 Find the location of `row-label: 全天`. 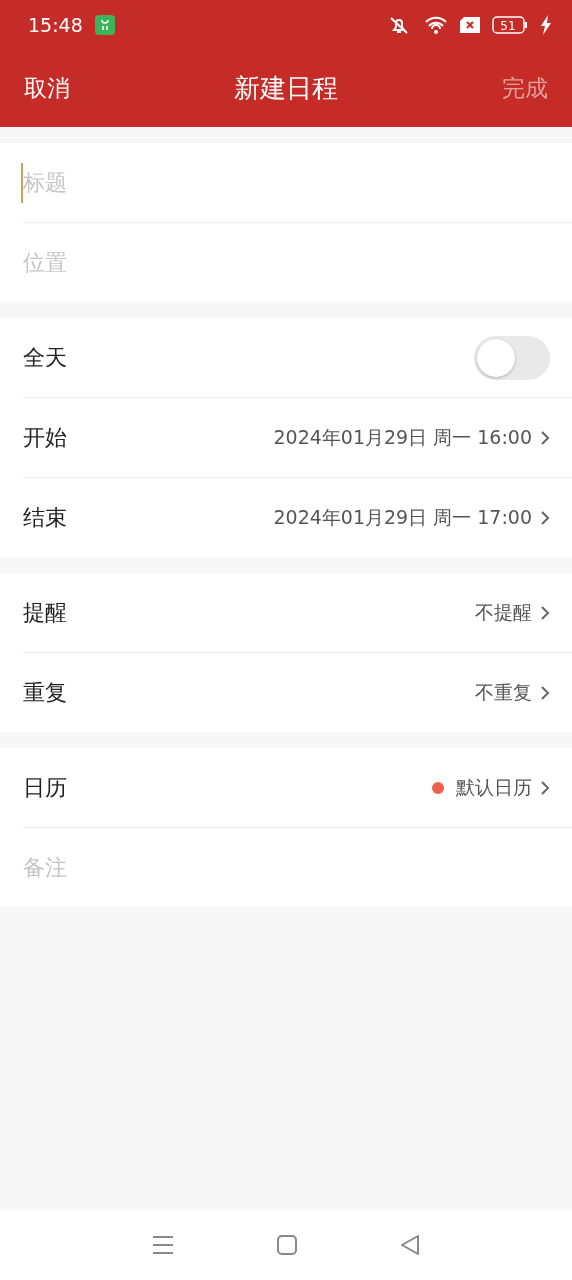

row-label: 全天 is located at coordinates (45, 357).